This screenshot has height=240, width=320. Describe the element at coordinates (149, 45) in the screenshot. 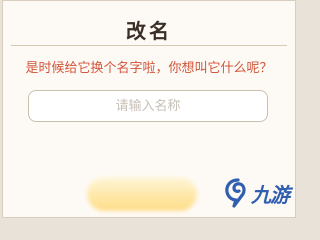

I see `title-divider` at that location.